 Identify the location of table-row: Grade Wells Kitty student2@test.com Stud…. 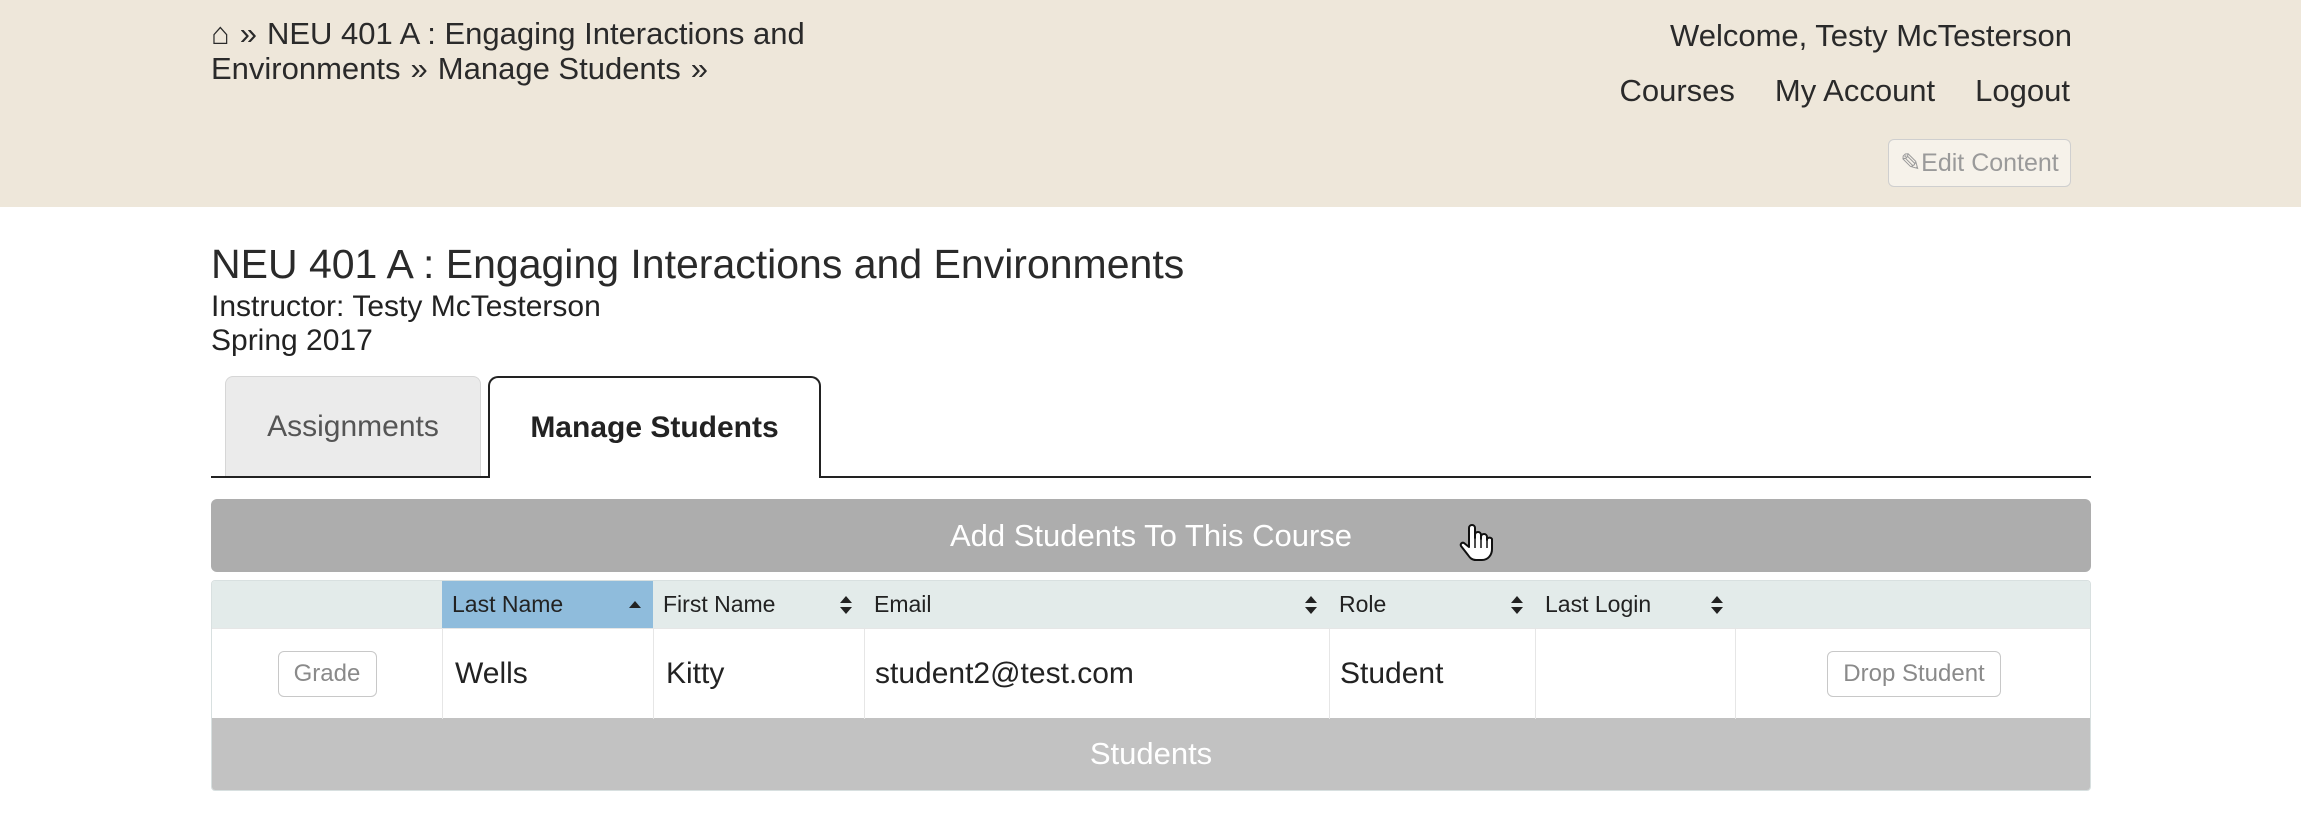
(1151, 673).